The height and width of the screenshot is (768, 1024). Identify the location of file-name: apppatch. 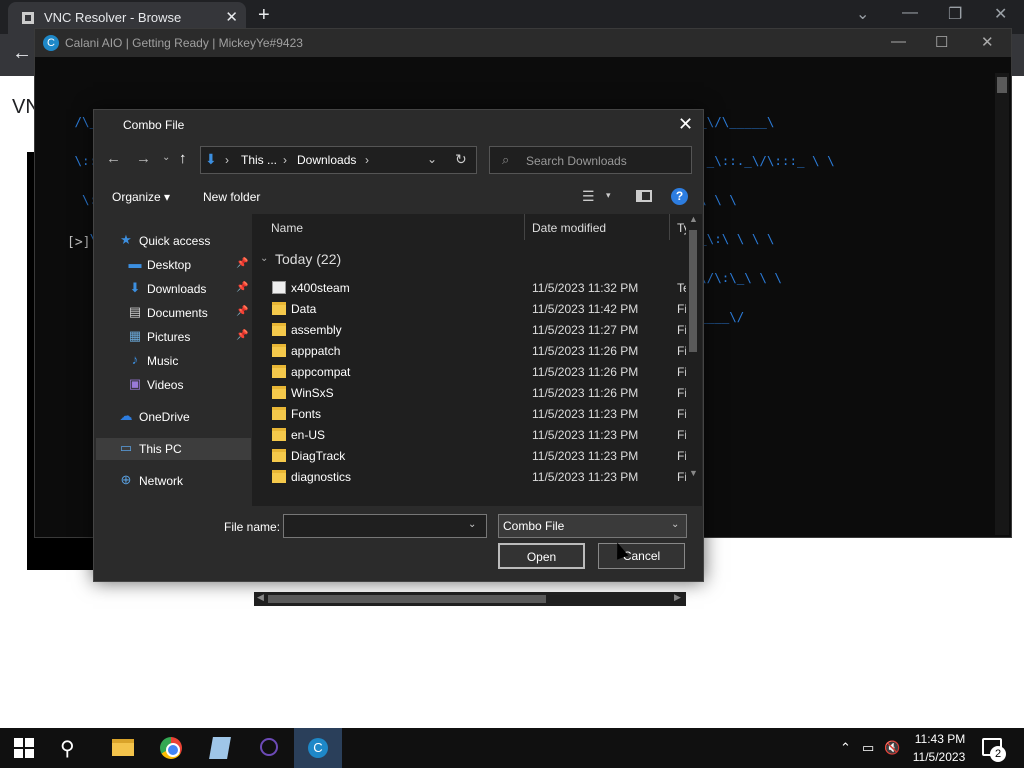
(316, 351).